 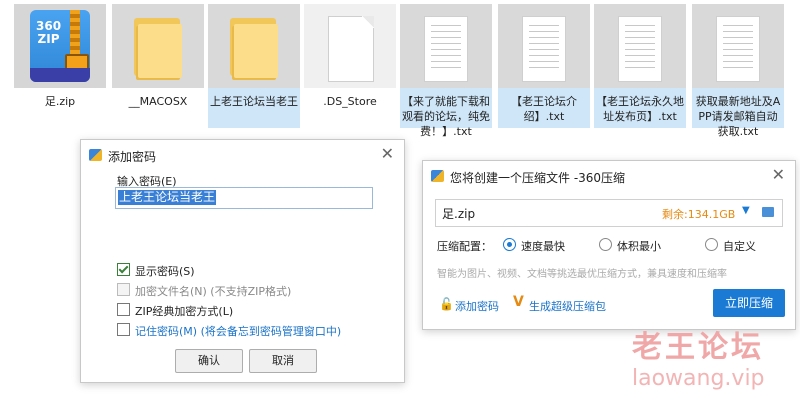 I want to click on zip-classic-encryption-checkbox, so click(x=123, y=309).